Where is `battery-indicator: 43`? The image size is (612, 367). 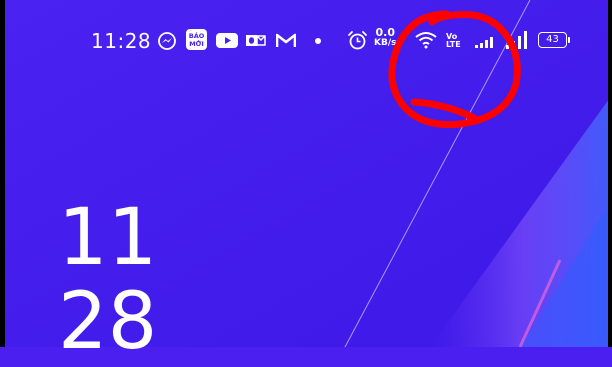 battery-indicator: 43 is located at coordinates (554, 40).